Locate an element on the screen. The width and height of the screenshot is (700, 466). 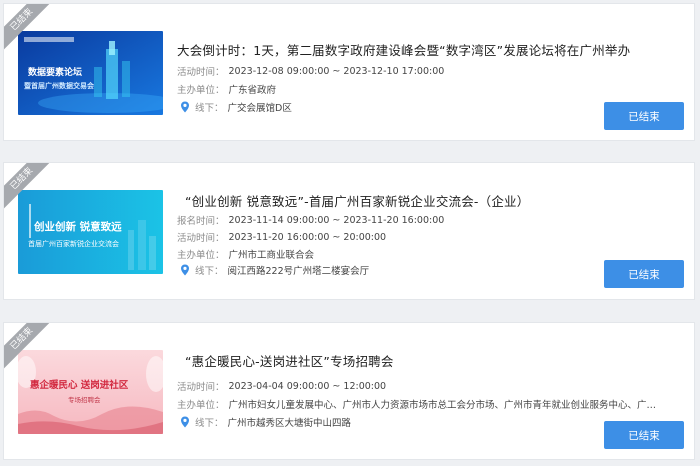
organizer-row: 主办单位： 广州市工商业联合会 is located at coordinates (245, 254).